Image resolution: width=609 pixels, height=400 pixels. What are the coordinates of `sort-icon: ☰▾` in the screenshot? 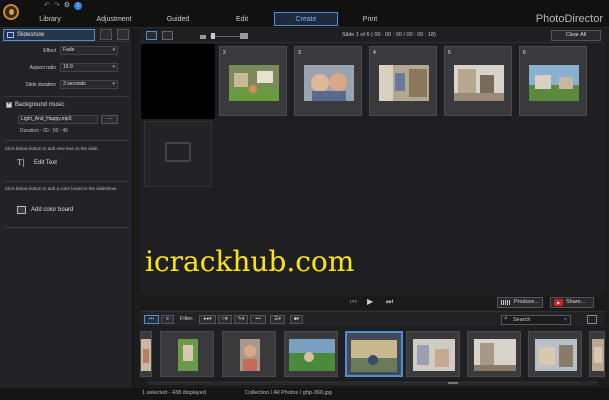 It's located at (277, 319).